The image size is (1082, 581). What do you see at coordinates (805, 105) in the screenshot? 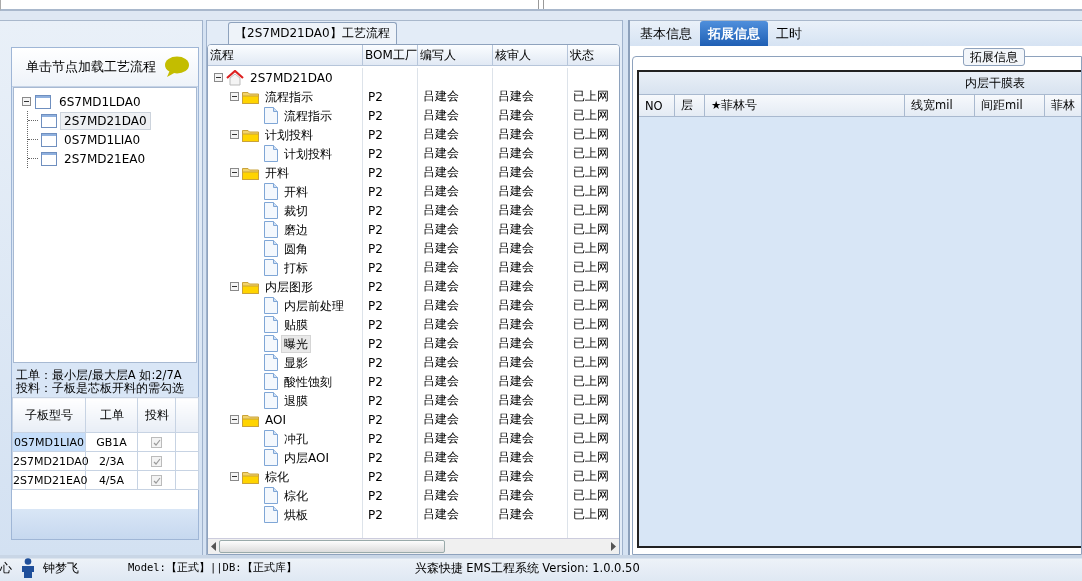
I see `column-header: ★菲林号` at bounding box center [805, 105].